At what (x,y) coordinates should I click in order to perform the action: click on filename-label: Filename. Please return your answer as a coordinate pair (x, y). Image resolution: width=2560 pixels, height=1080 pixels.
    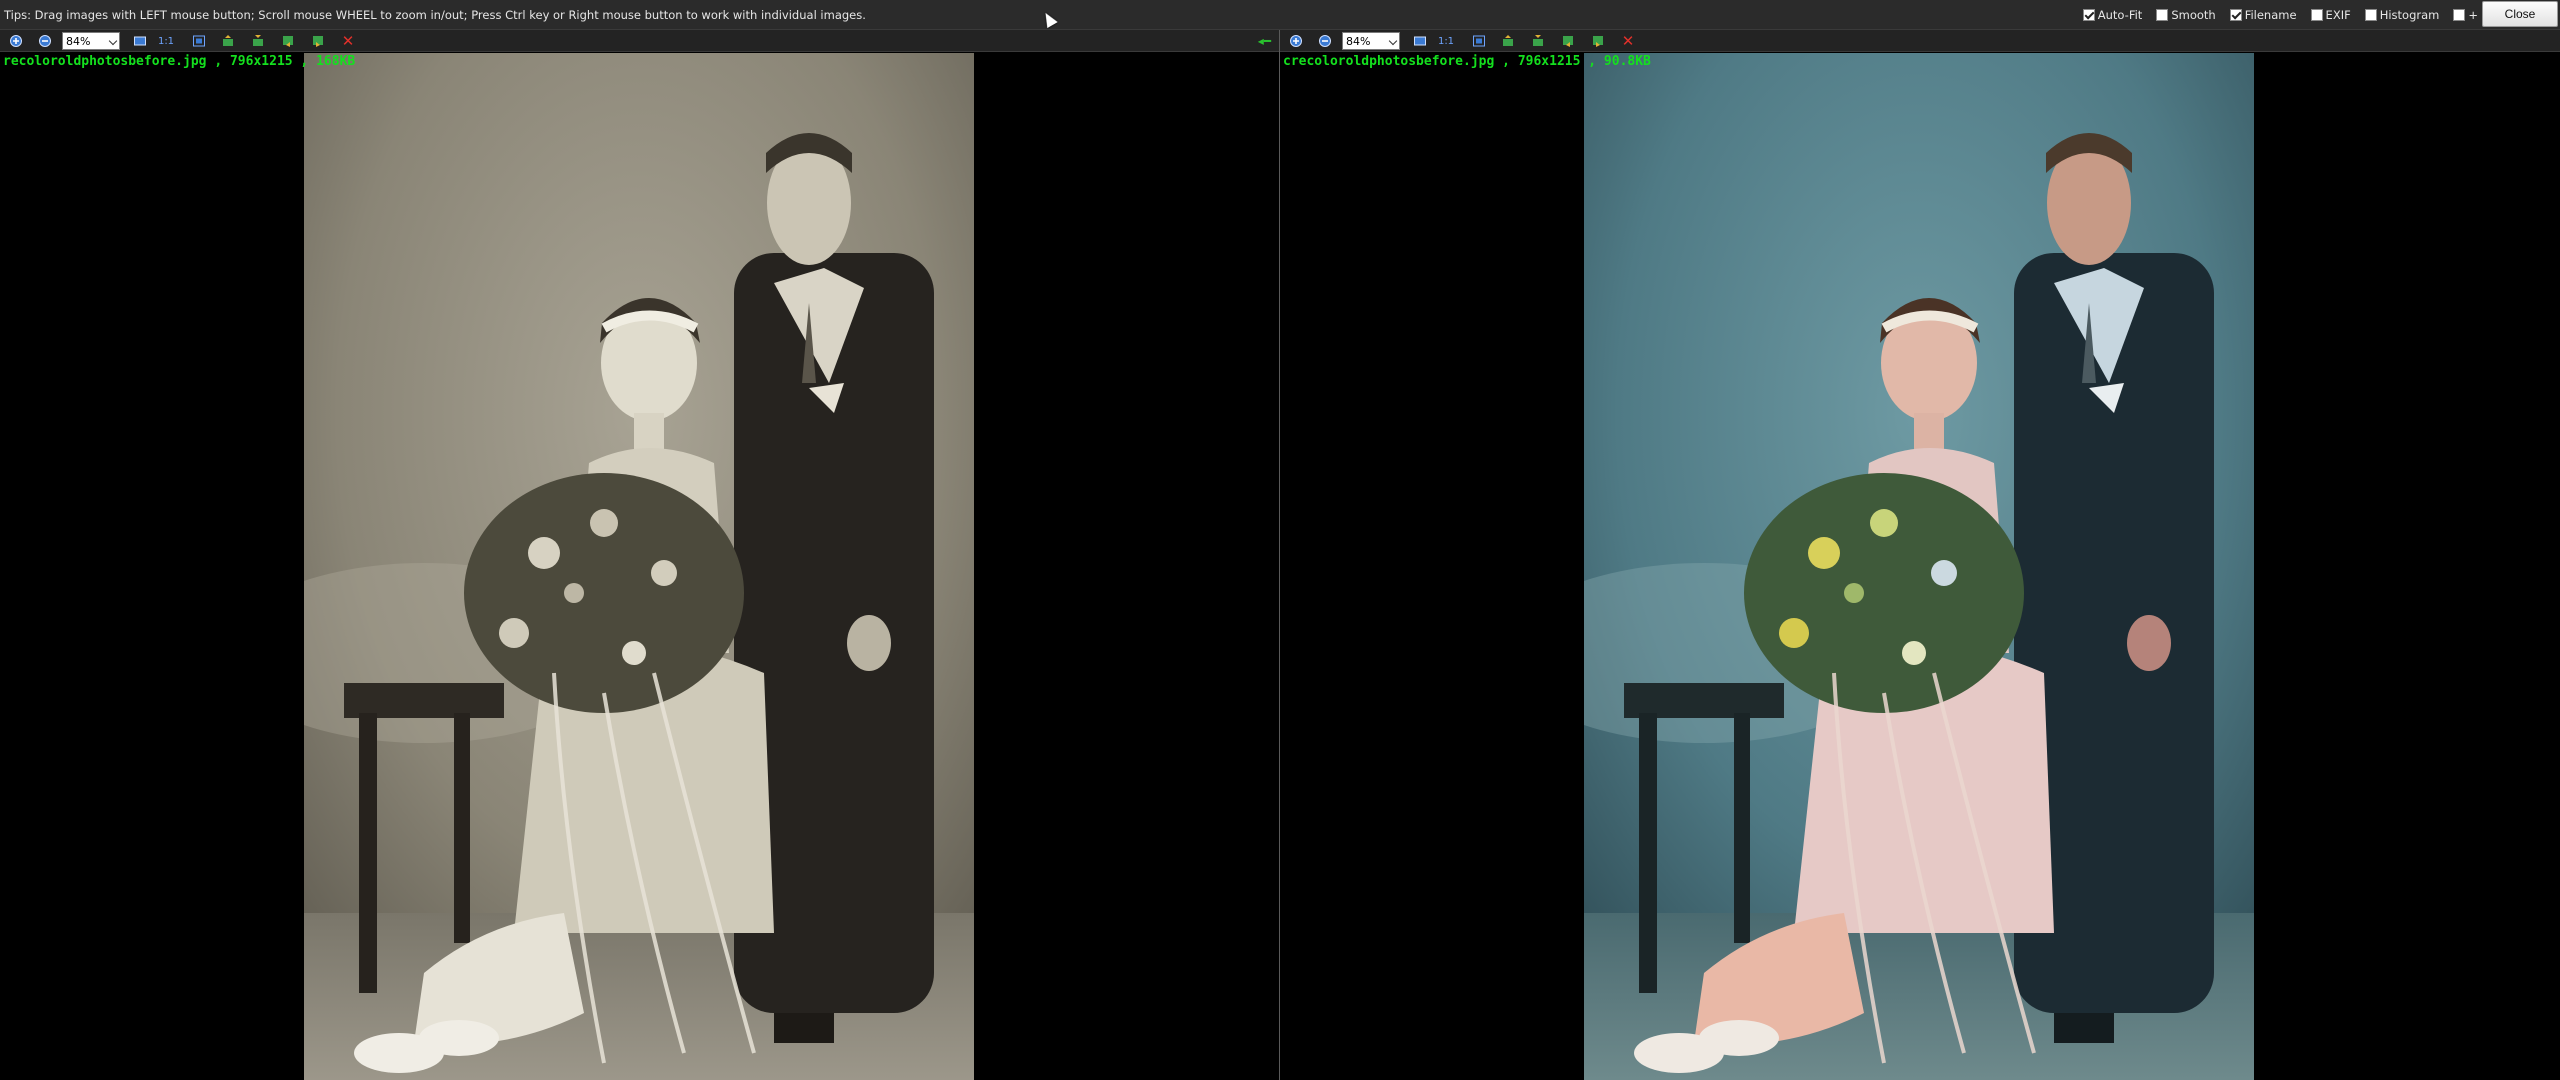
    Looking at the image, I should click on (2270, 15).